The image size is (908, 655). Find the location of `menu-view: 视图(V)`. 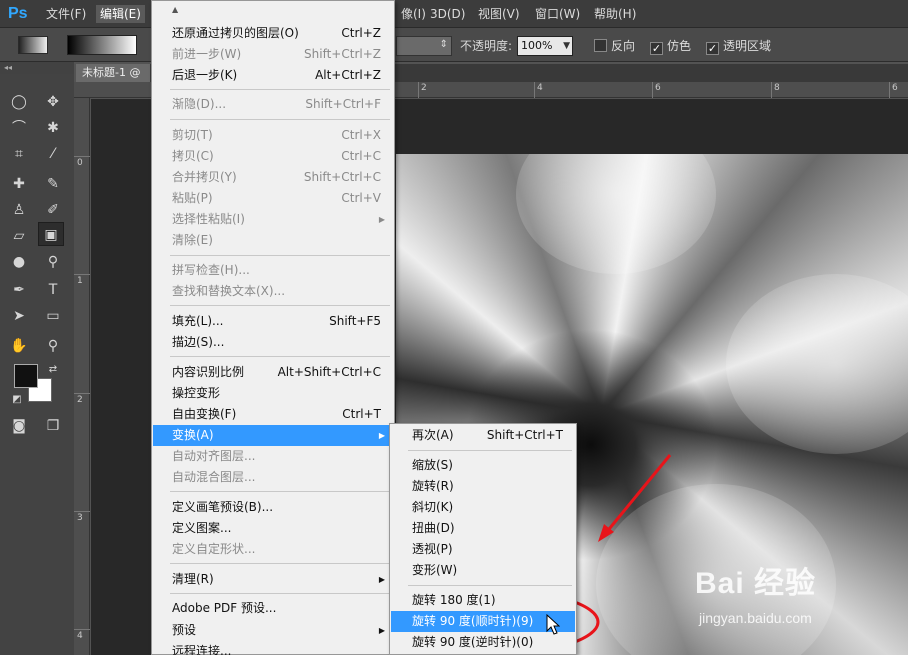

menu-view: 视图(V) is located at coordinates (499, 14).